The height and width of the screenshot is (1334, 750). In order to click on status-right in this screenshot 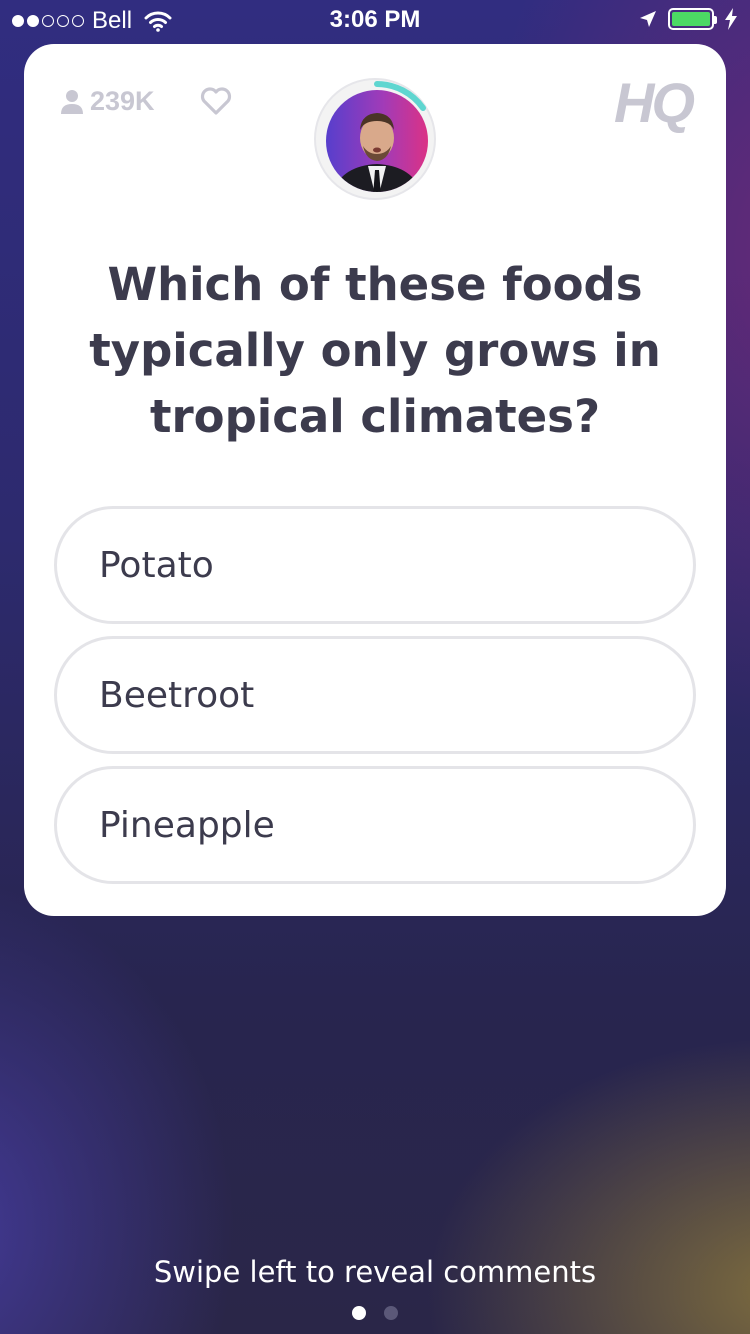, I will do `click(688, 19)`.